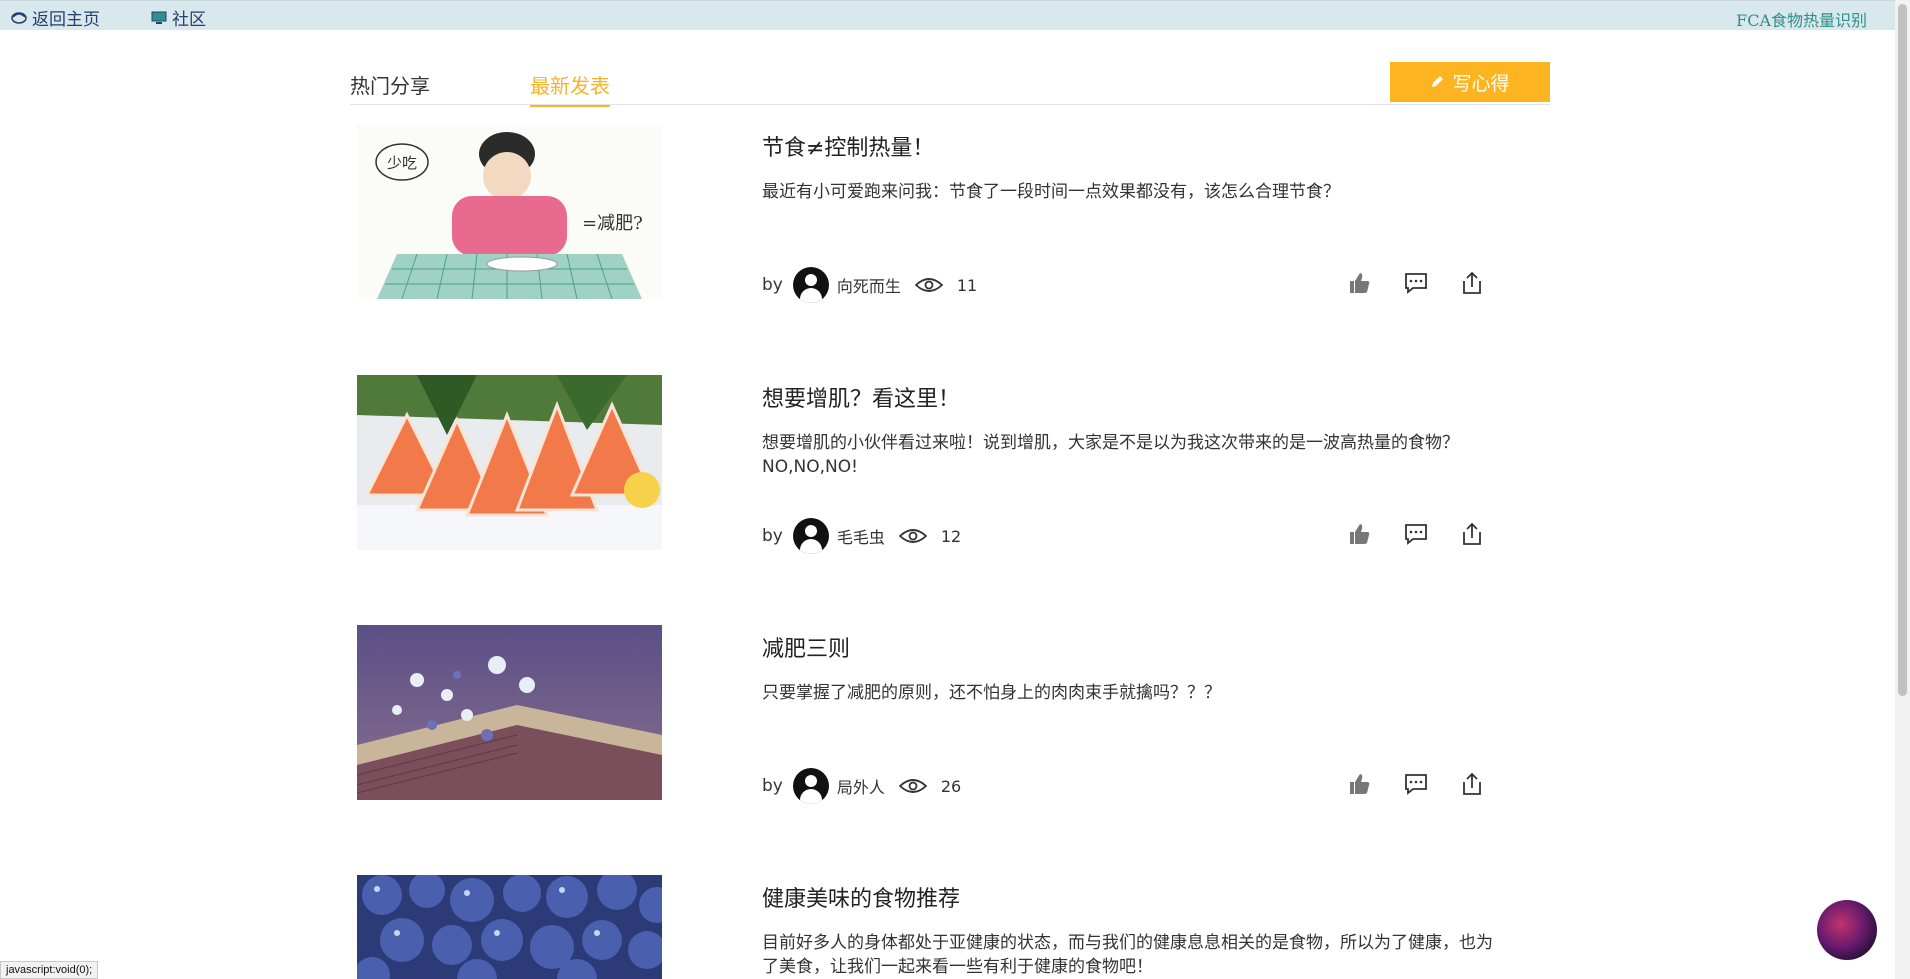  I want to click on home-link-label: 返回主页, so click(66, 20).